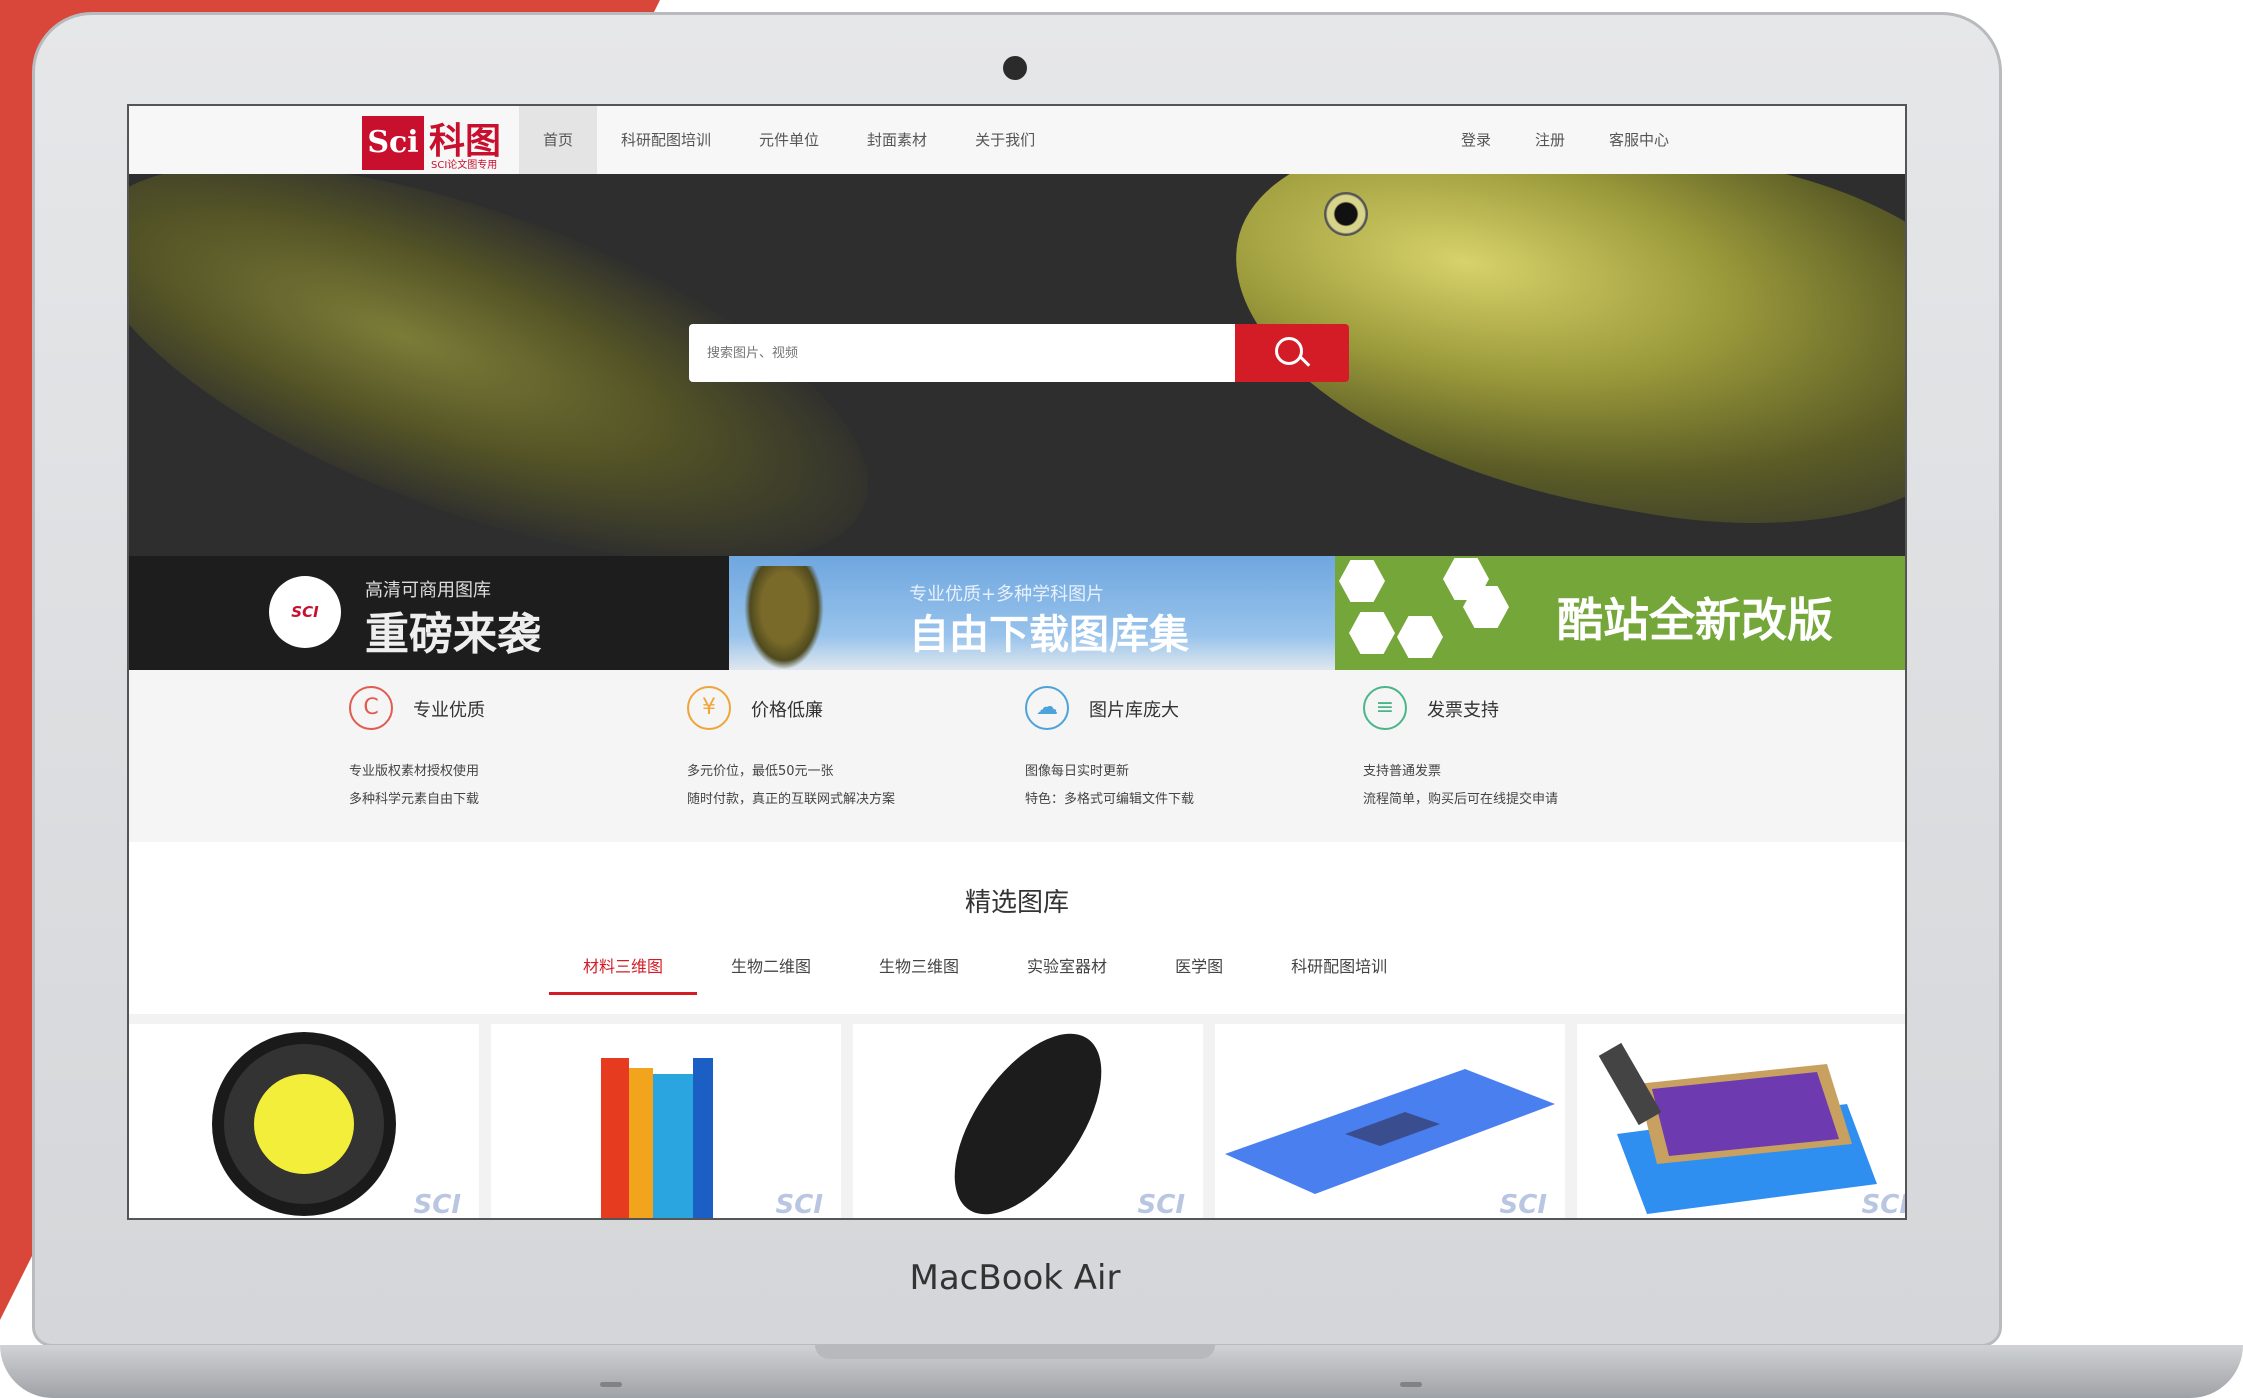  I want to click on invoice-icon: ≡, so click(1385, 708).